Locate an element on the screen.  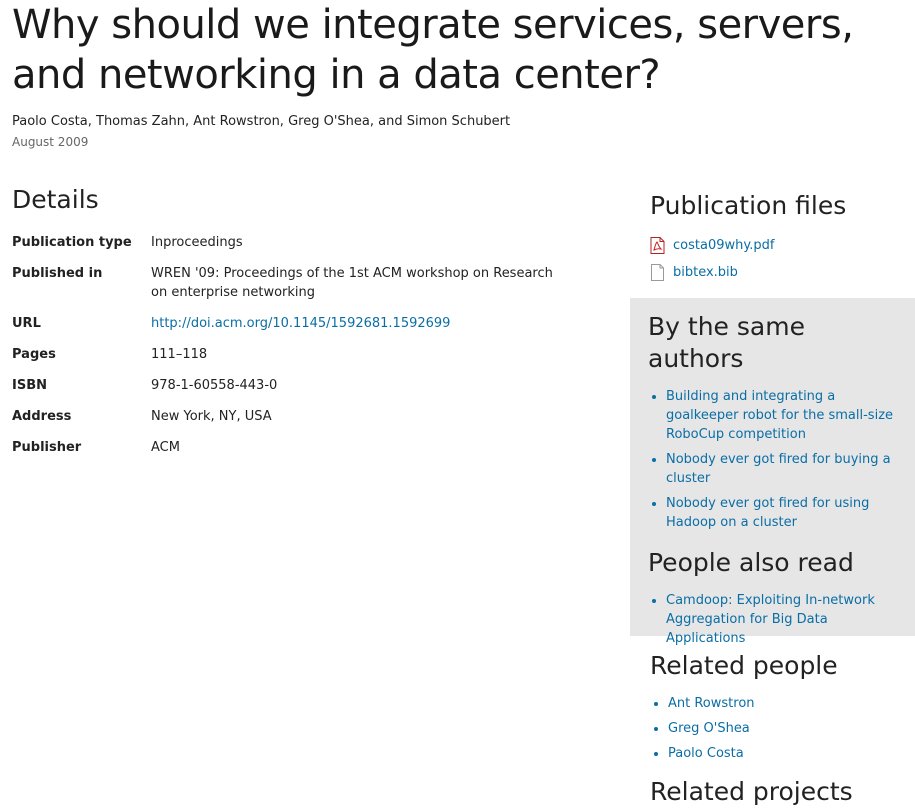
related-projects-heading: Related projects is located at coordinates (751, 791).